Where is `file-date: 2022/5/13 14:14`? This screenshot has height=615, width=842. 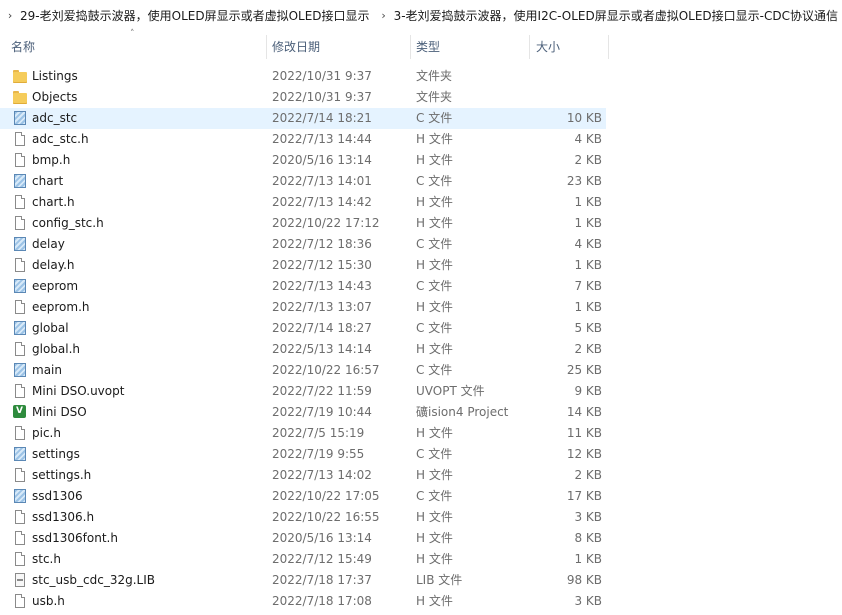
file-date: 2022/5/13 14:14 is located at coordinates (322, 349).